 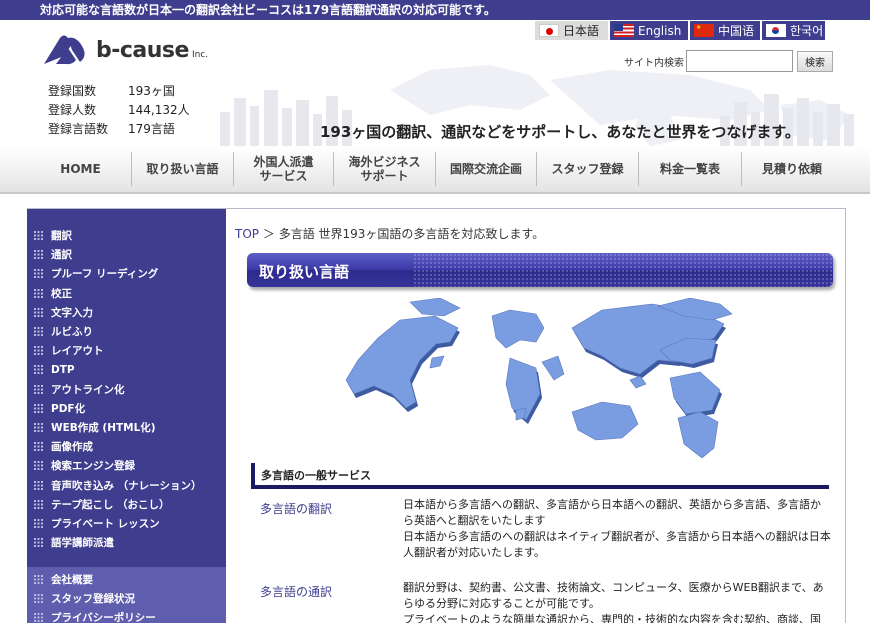 I want to click on lang-korean: 한국어, so click(x=793, y=30).